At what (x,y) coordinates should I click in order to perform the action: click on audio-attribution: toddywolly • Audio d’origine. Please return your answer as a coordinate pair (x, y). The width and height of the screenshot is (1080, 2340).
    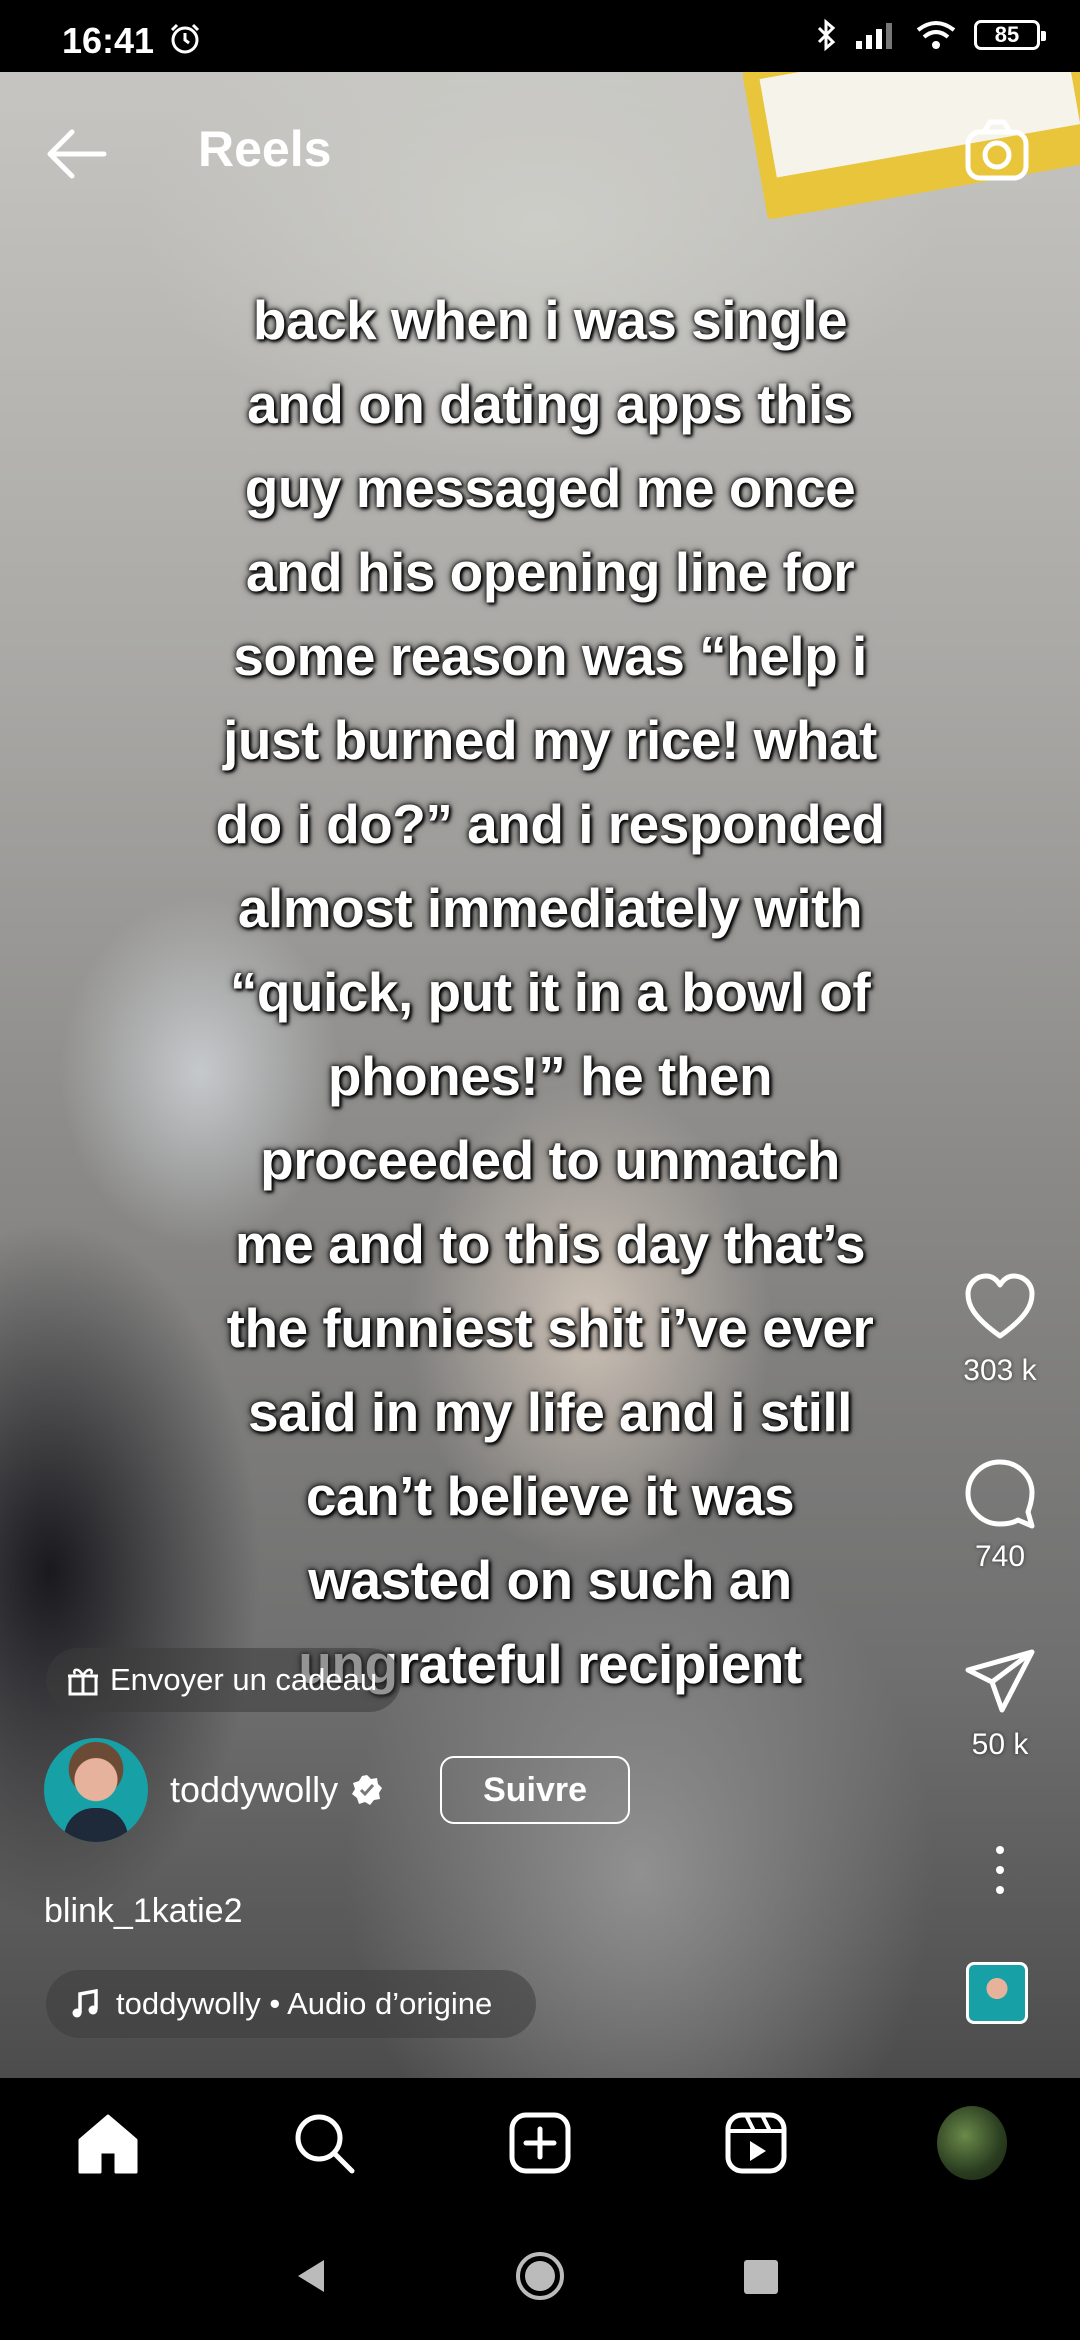
    Looking at the image, I should click on (291, 2004).